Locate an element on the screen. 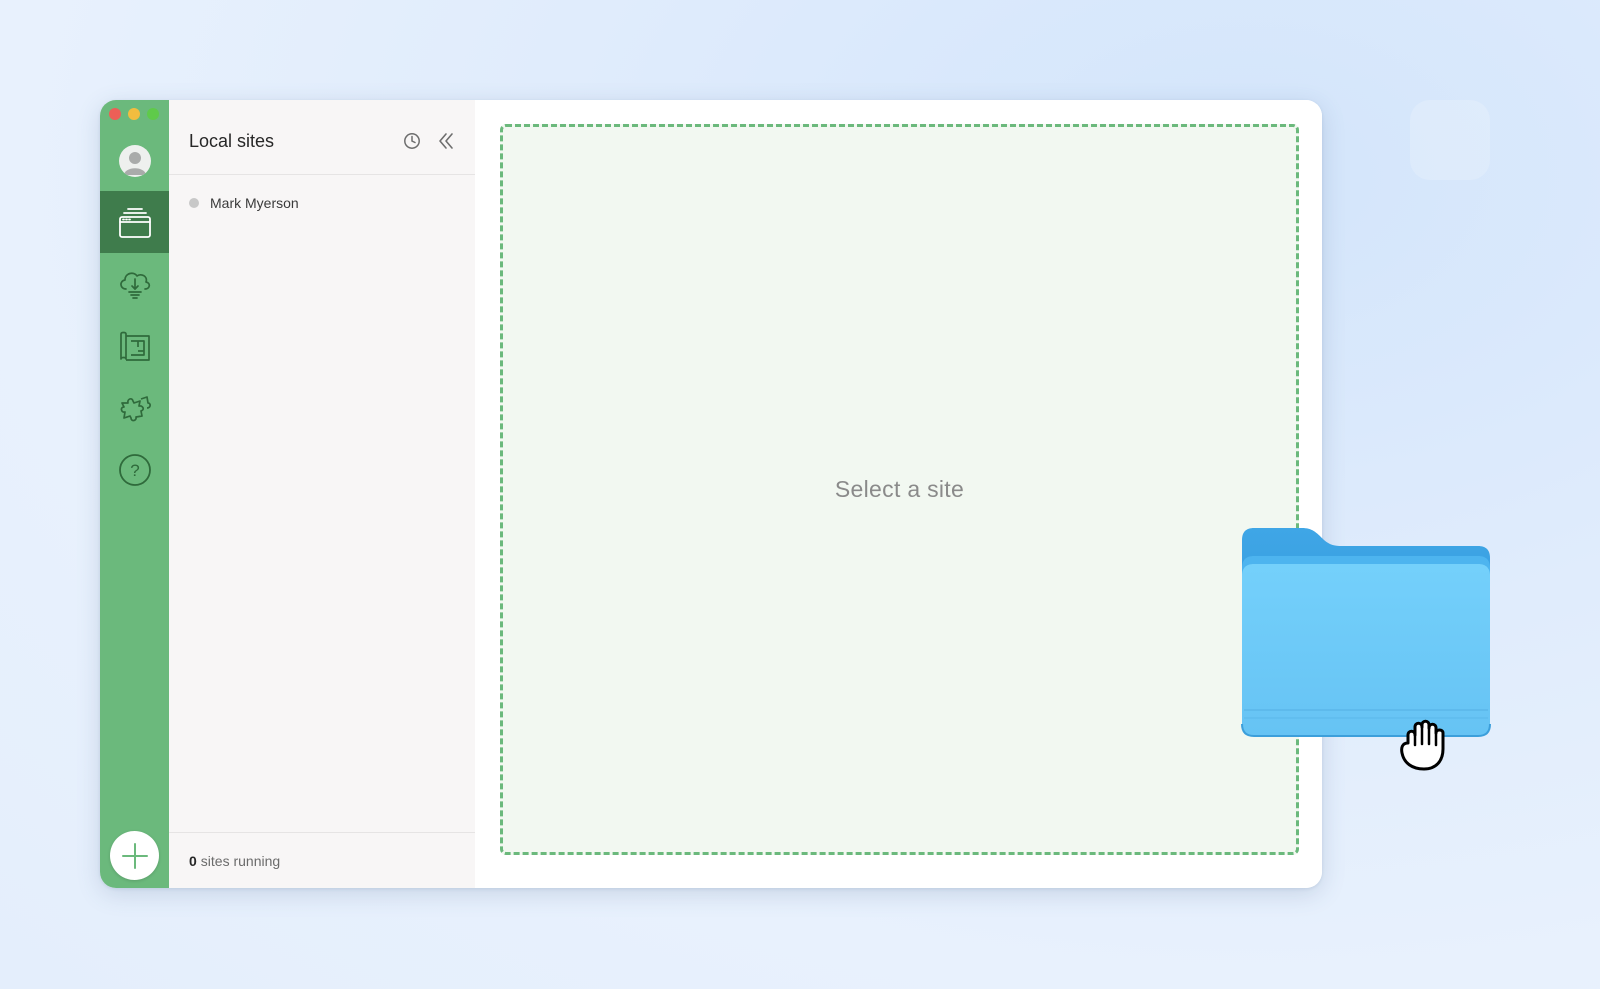  rail-item-connect is located at coordinates (134, 284).